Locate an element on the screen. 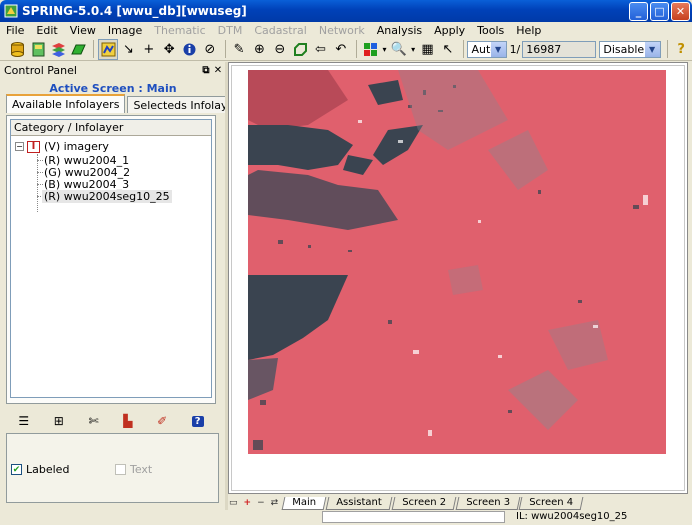 This screenshot has height=525, width=692. layers-icon is located at coordinates (58, 49).